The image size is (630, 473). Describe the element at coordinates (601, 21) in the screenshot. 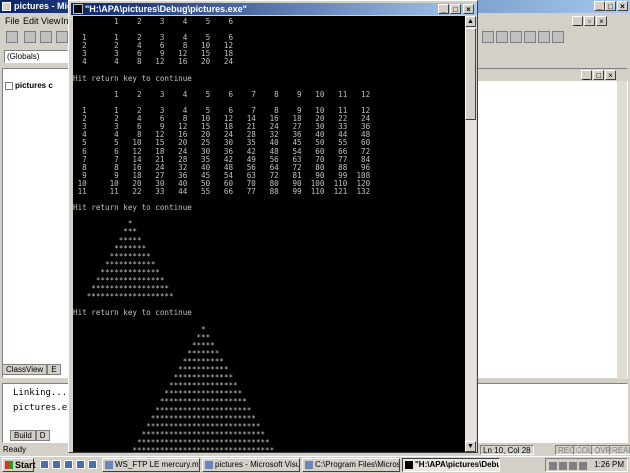

I see `mdi-close-icon: ×` at that location.